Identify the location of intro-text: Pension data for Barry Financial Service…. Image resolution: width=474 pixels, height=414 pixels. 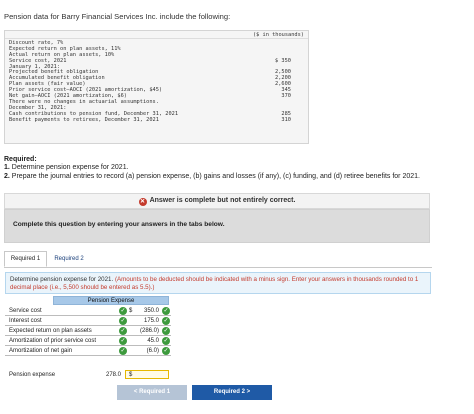
(117, 16).